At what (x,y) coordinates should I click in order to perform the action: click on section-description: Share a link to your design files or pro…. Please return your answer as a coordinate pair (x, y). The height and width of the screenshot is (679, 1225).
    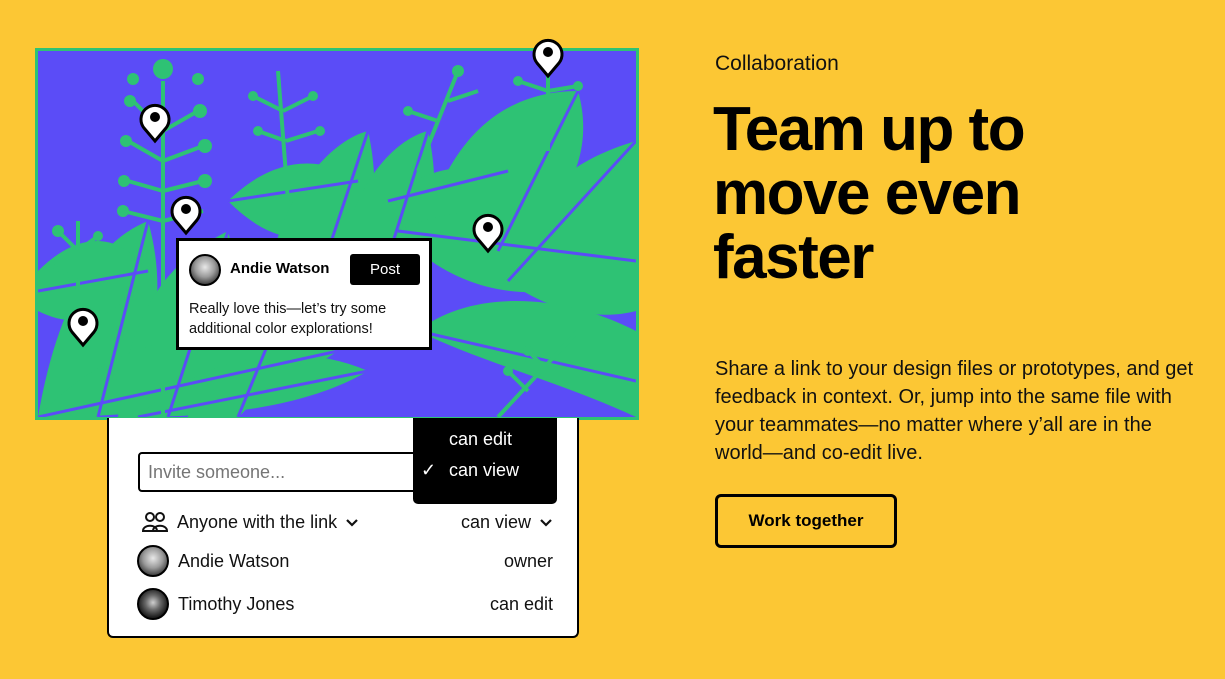
    Looking at the image, I should click on (954, 411).